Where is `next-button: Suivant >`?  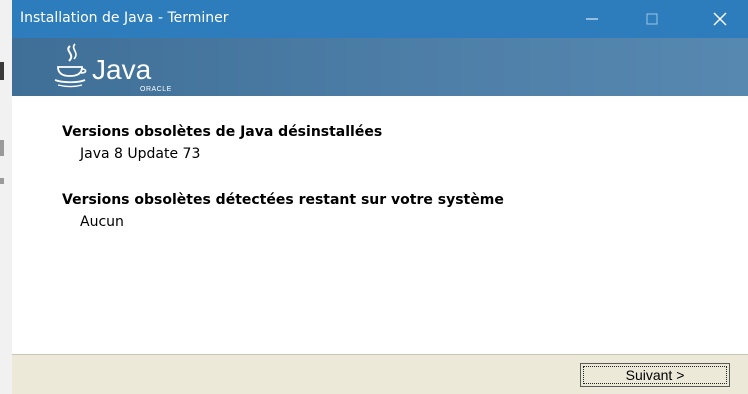
next-button: Suivant > is located at coordinates (655, 375).